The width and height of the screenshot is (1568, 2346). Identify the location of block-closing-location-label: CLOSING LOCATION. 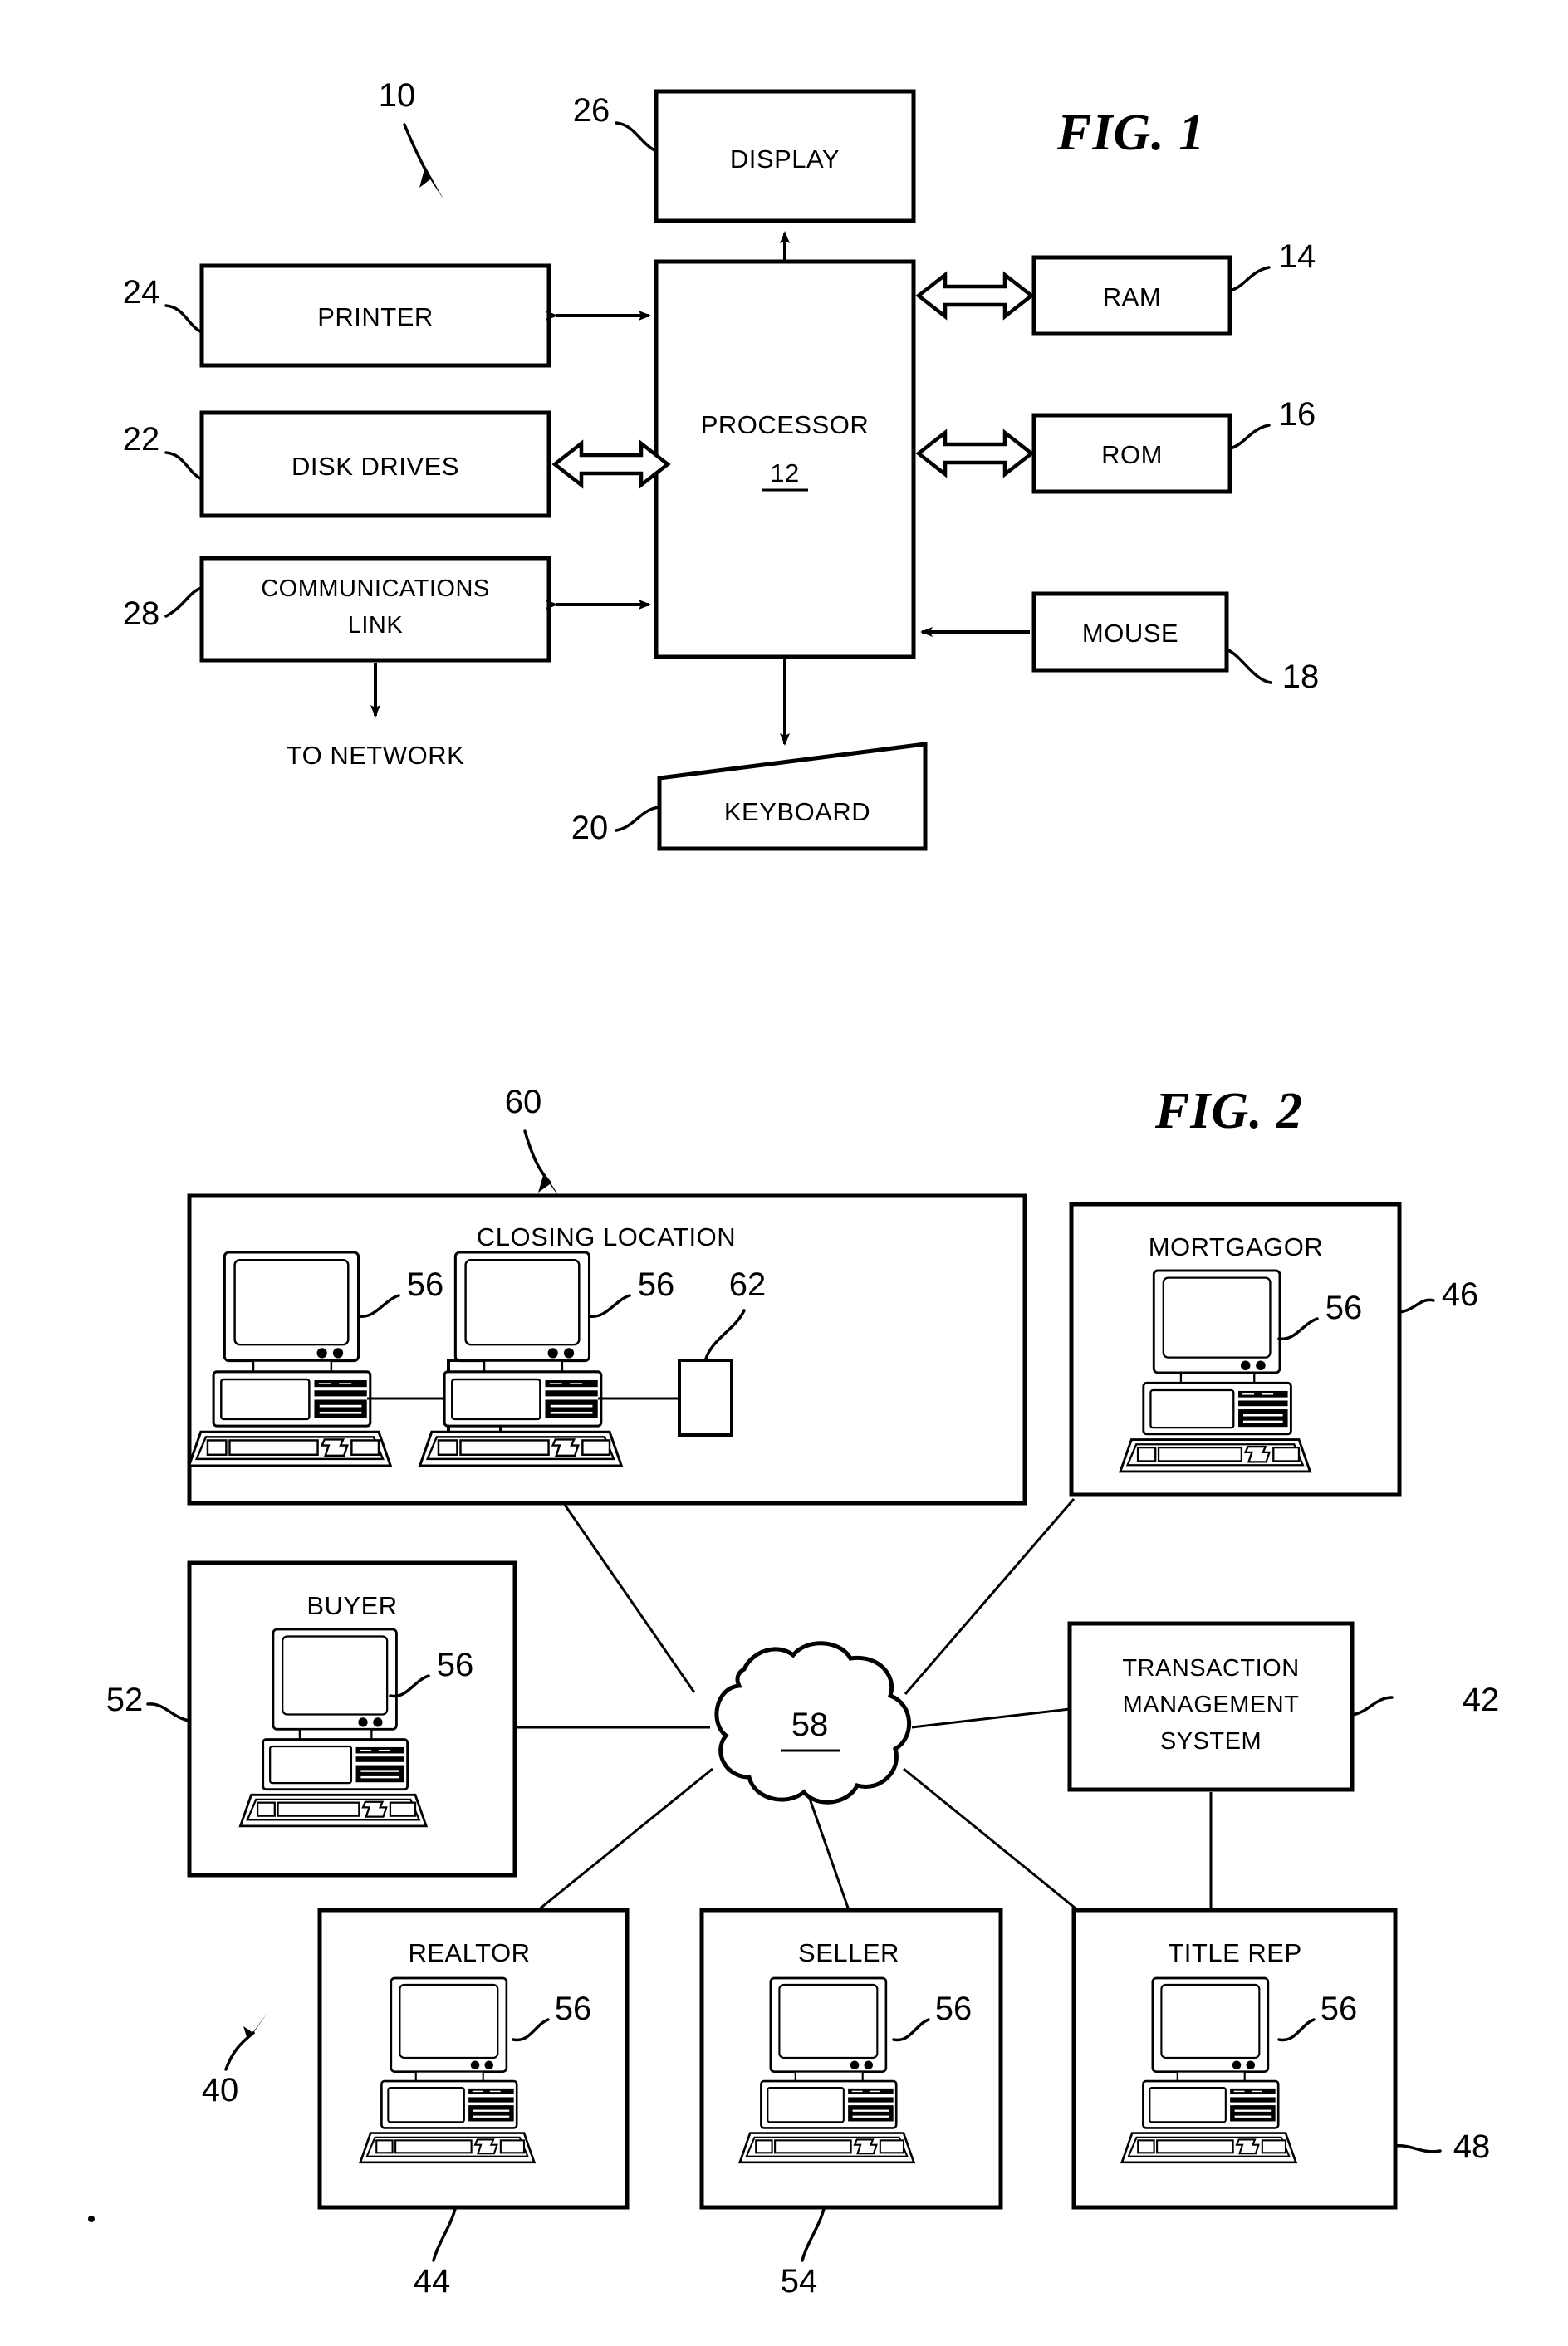
(606, 1236).